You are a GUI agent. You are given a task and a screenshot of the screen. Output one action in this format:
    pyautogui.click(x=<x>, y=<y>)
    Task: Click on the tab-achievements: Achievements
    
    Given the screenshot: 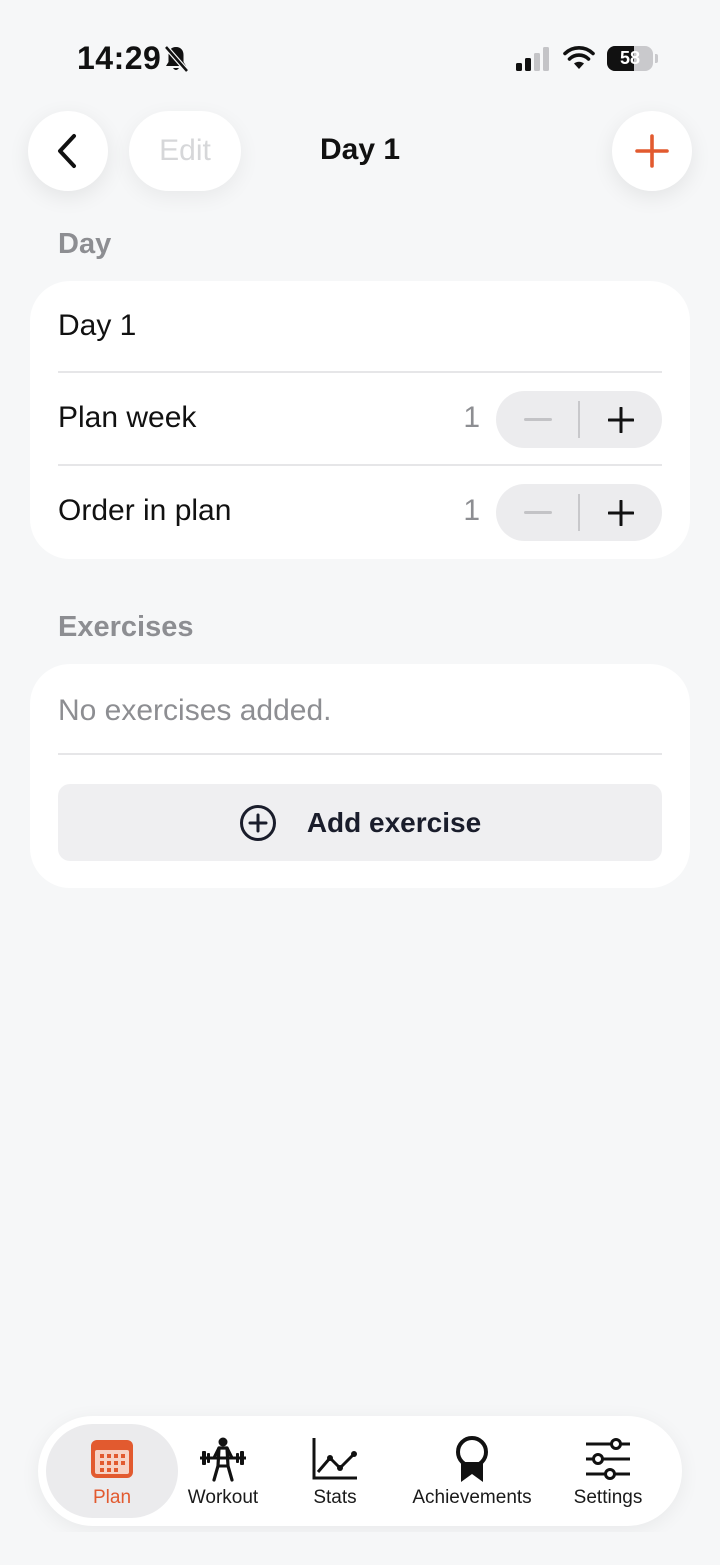 What is the action you would take?
    pyautogui.click(x=472, y=1471)
    